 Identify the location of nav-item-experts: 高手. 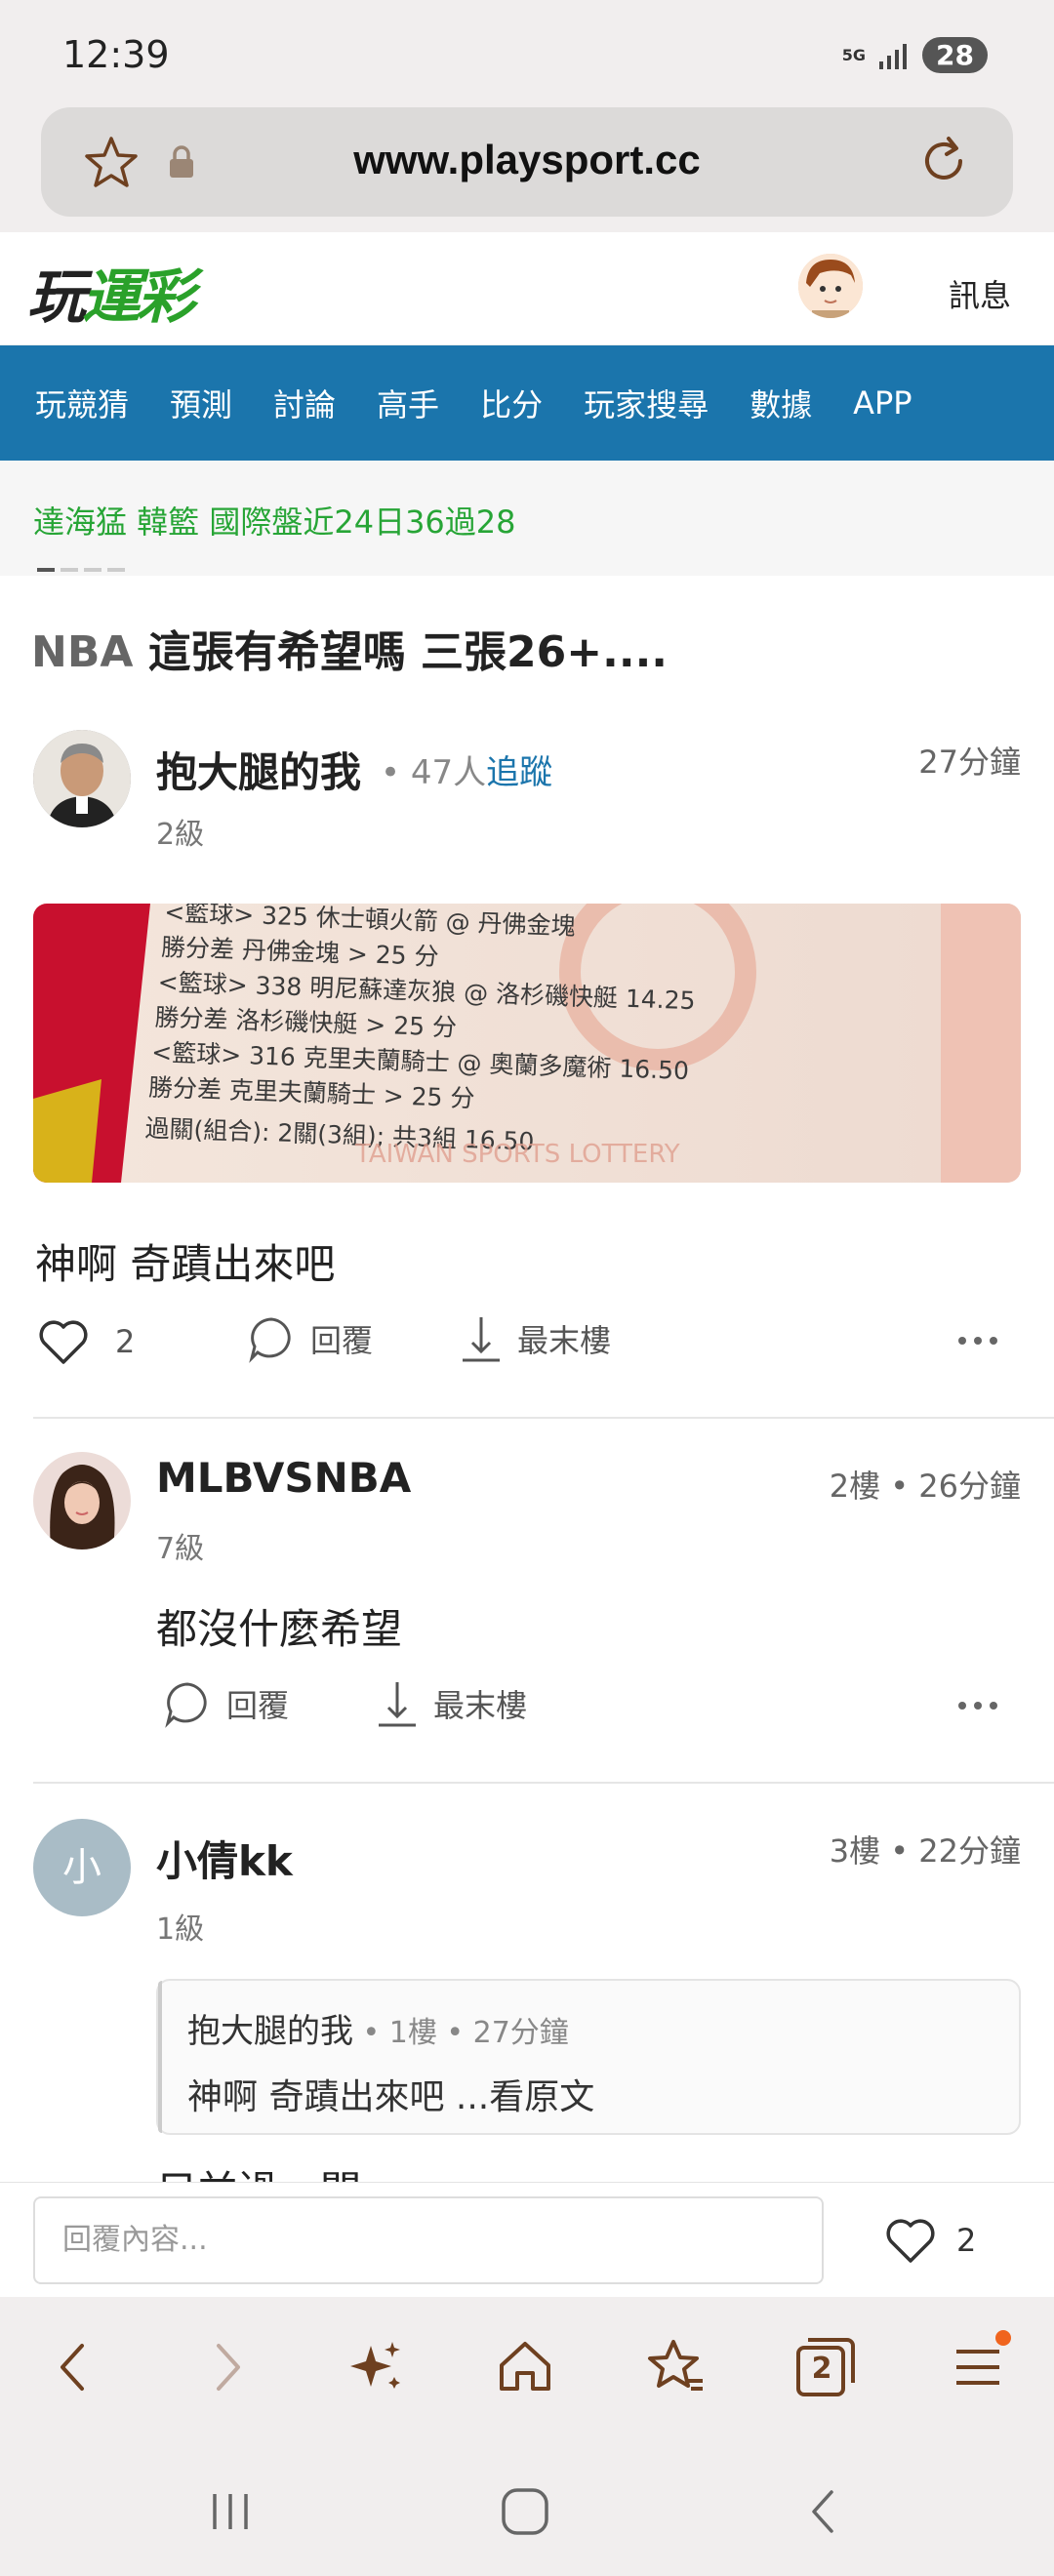
(401, 403).